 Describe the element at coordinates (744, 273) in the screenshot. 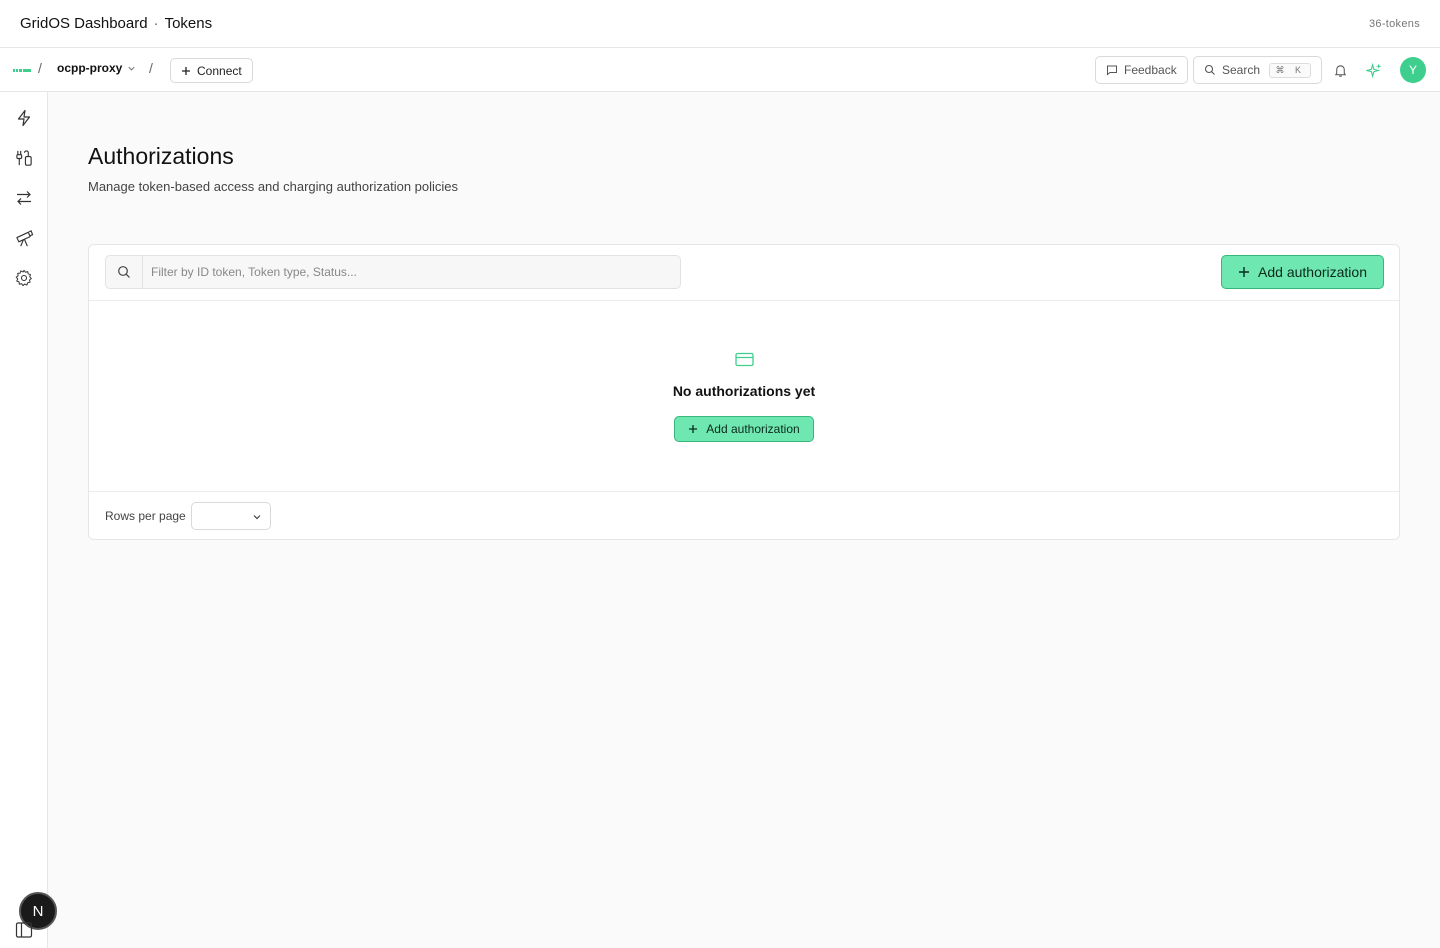

I see `card-toolbar: Add authorization` at that location.